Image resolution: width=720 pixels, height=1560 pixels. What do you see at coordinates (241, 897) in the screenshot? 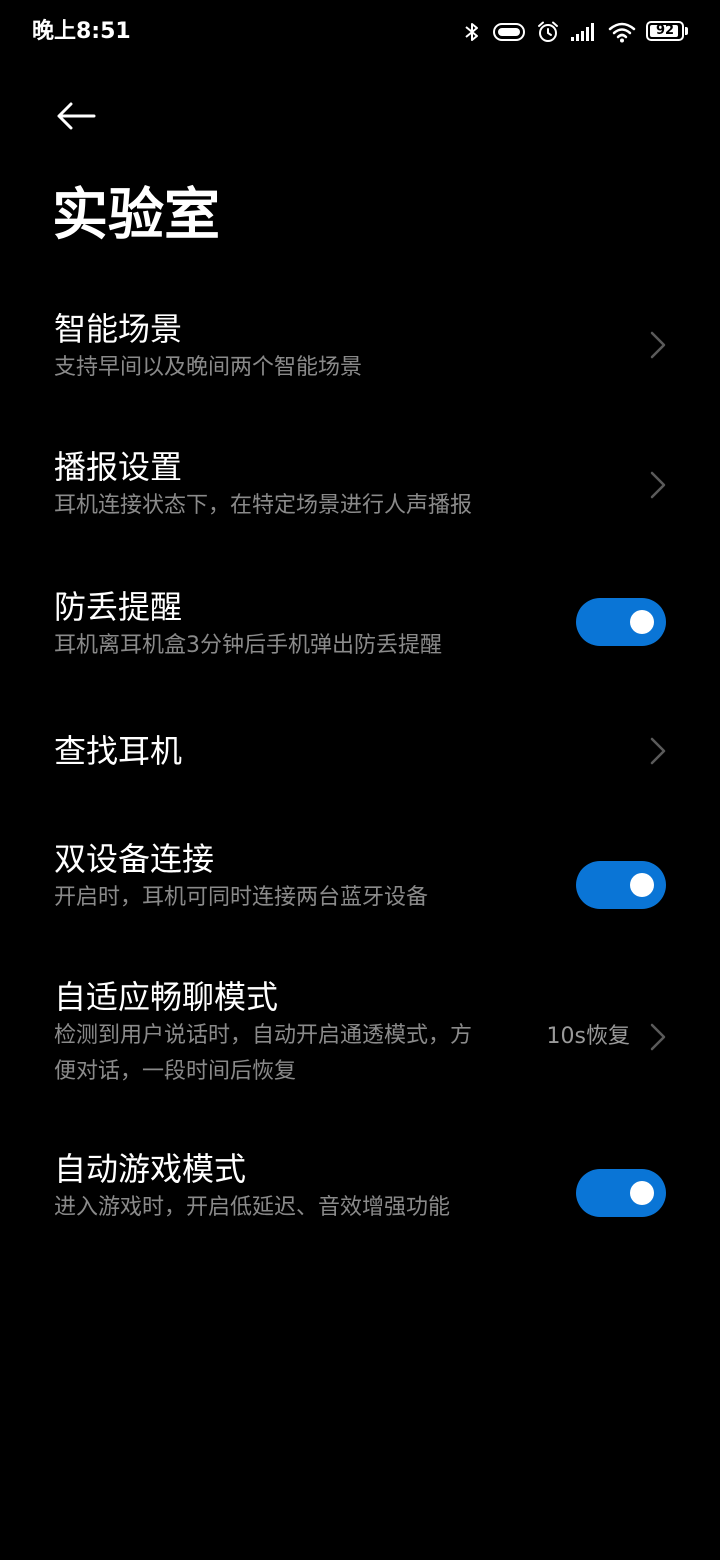
I see `setting-description: 开启时，耳机可同时连接两台蓝牙设备` at bounding box center [241, 897].